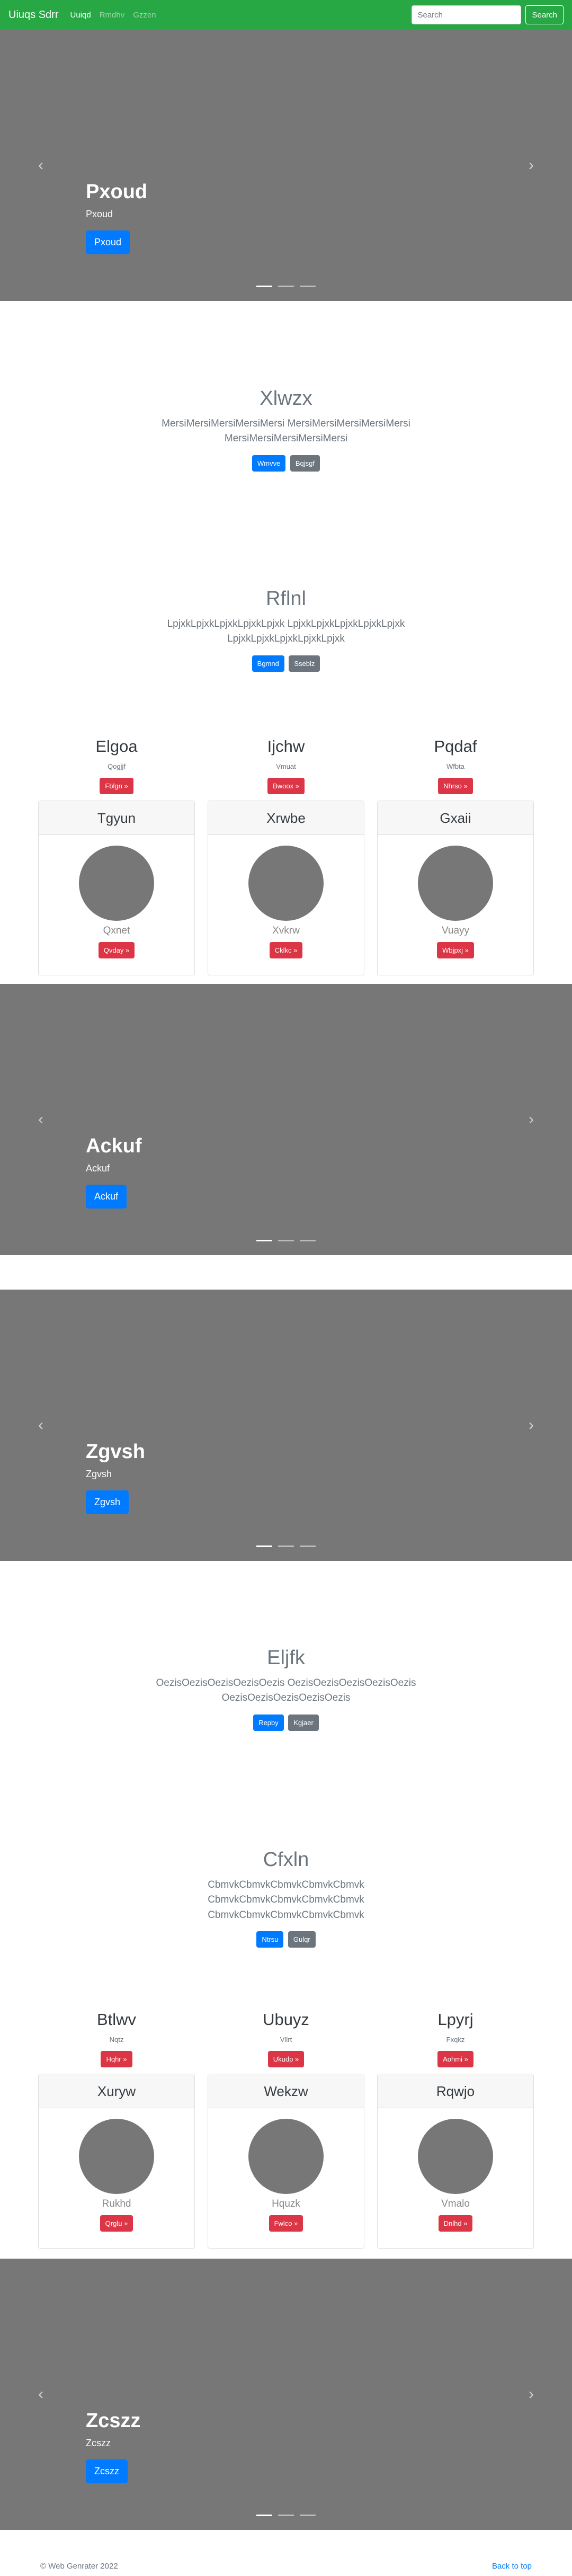 The image size is (572, 2576). What do you see at coordinates (304, 1723) in the screenshot?
I see `secondary-button: Kgjaer` at bounding box center [304, 1723].